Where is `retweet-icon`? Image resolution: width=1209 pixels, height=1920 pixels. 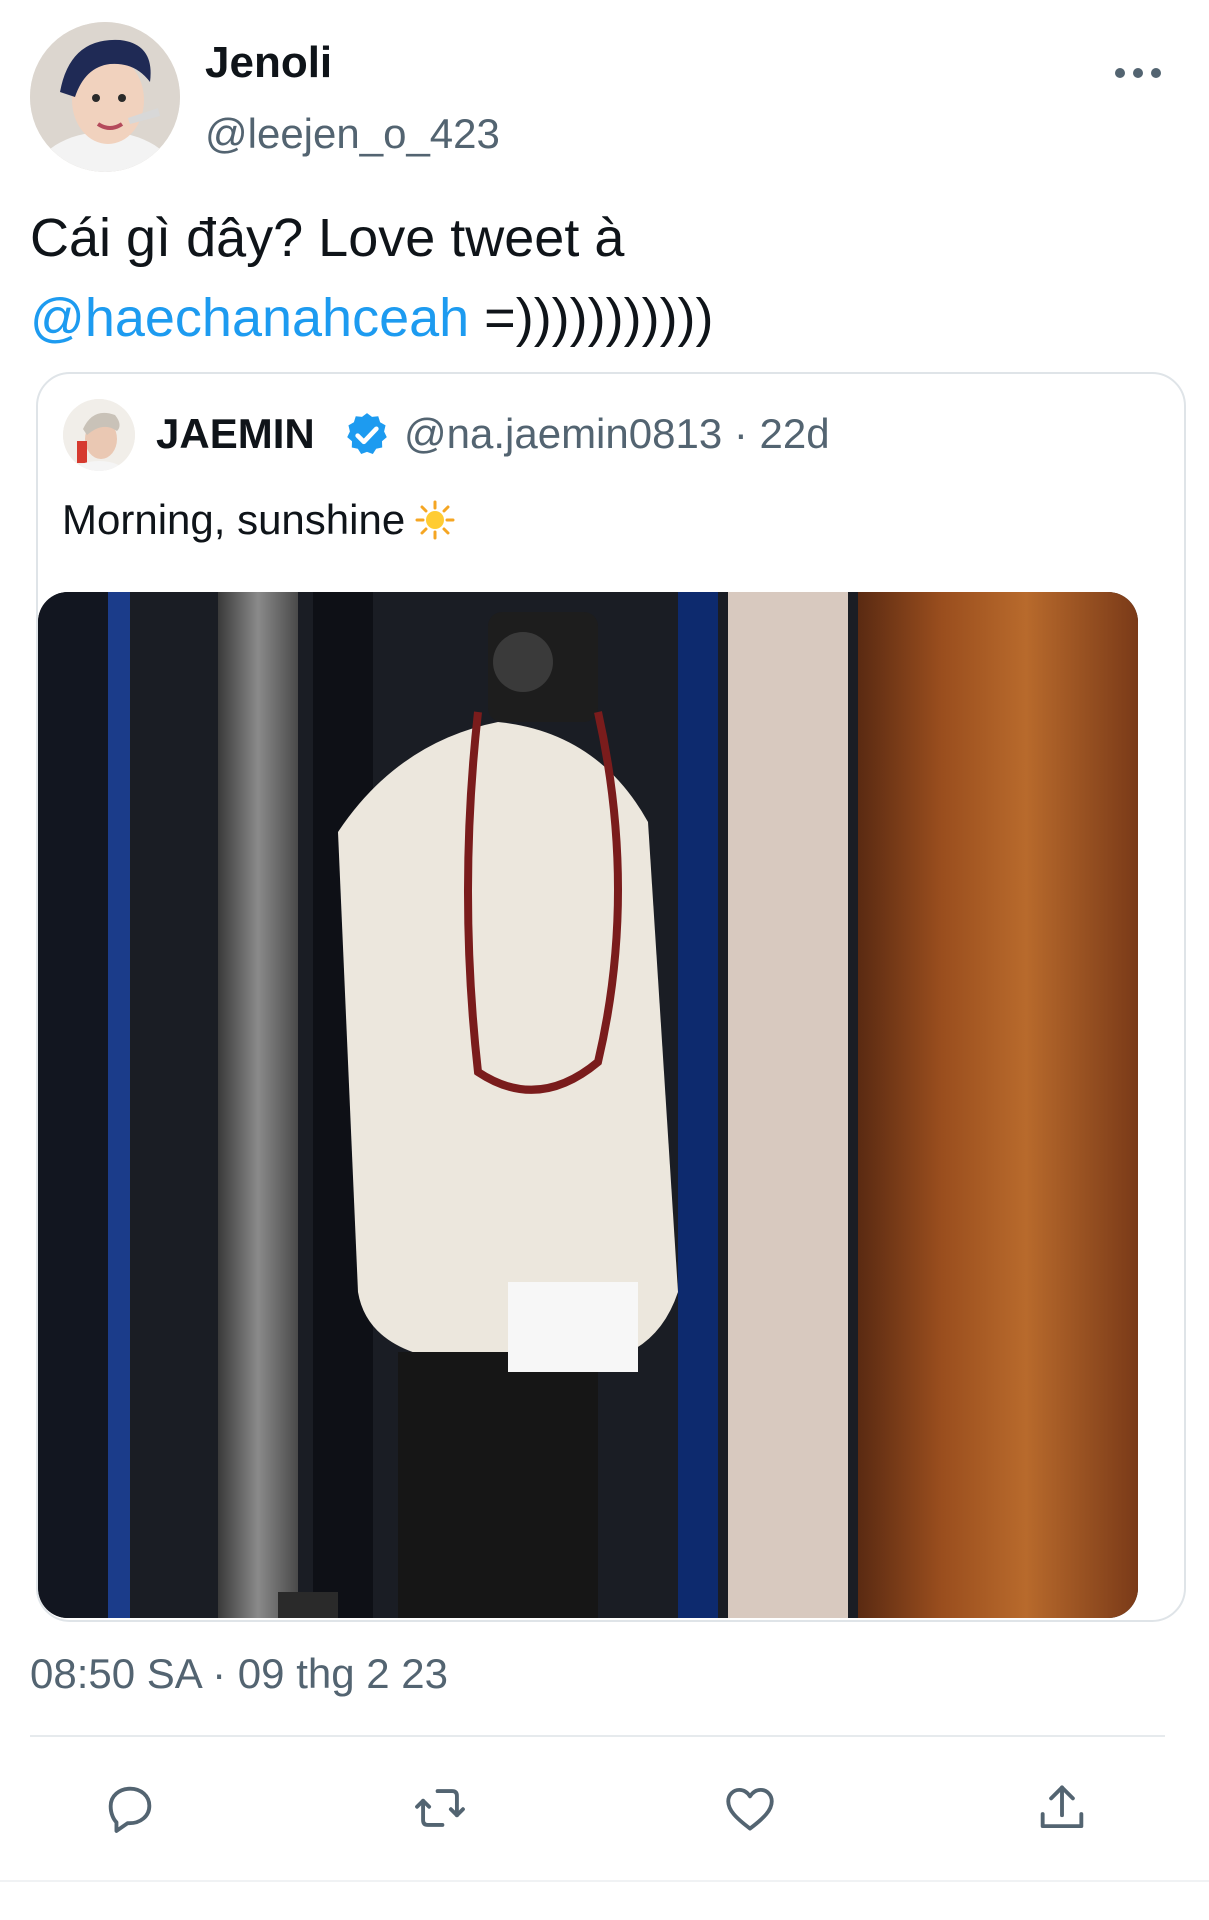 retweet-icon is located at coordinates (440, 1810).